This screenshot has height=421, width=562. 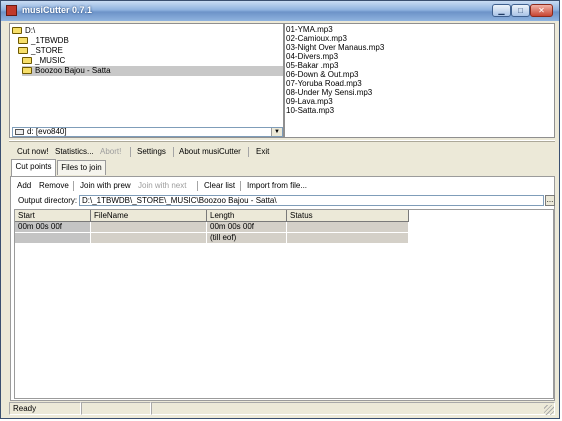 I want to click on output-directory-label: Output directory:, so click(x=48, y=200).